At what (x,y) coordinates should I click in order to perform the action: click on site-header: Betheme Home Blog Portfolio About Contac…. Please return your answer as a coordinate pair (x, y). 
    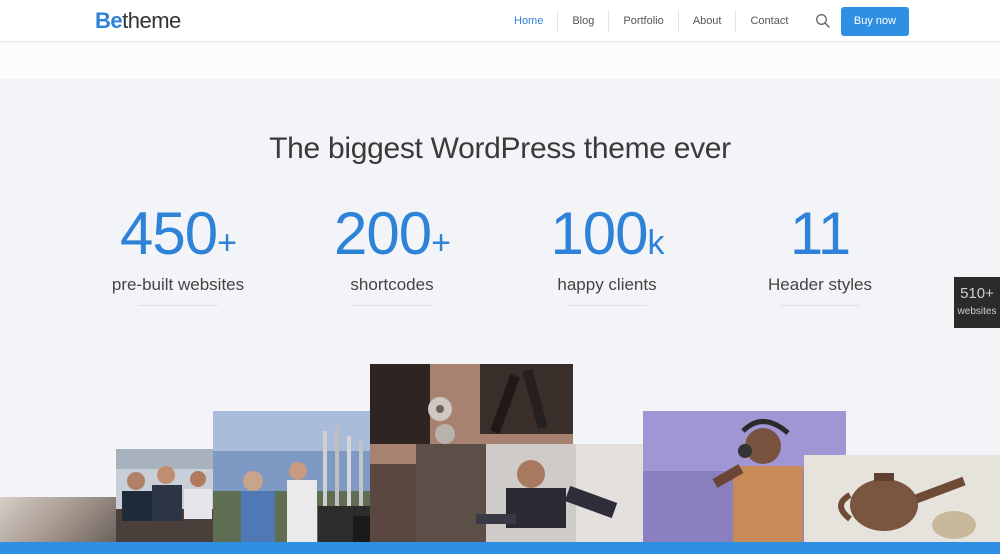
    Looking at the image, I should click on (500, 21).